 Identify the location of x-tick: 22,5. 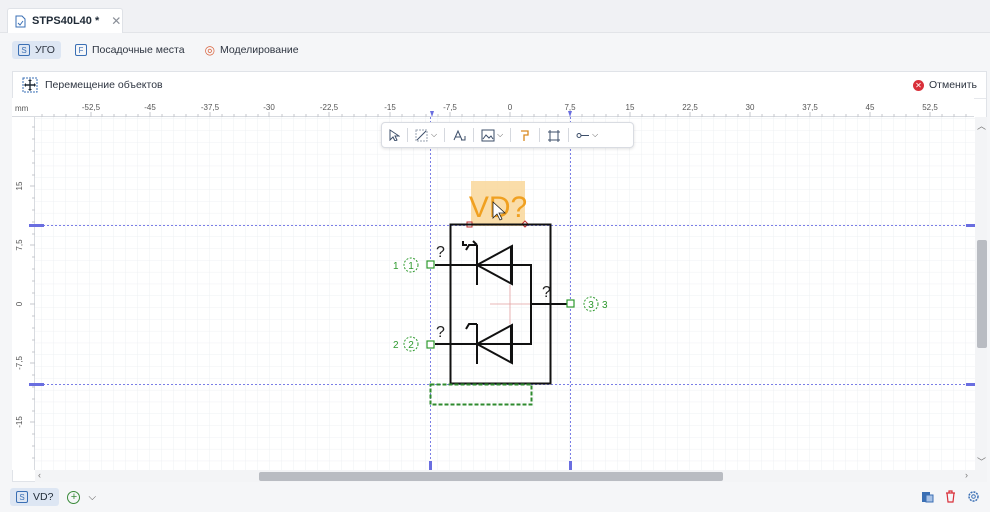
(690, 107).